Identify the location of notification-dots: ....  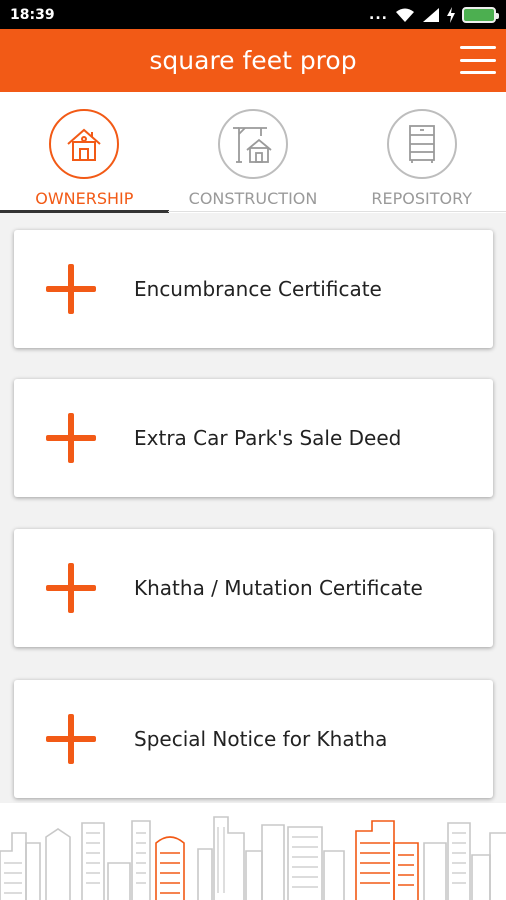
(378, 14).